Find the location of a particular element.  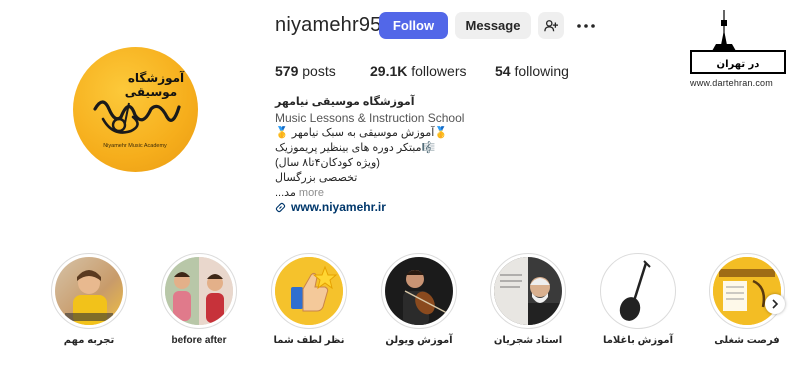

bio-truncated-line: مد... more is located at coordinates (299, 193).